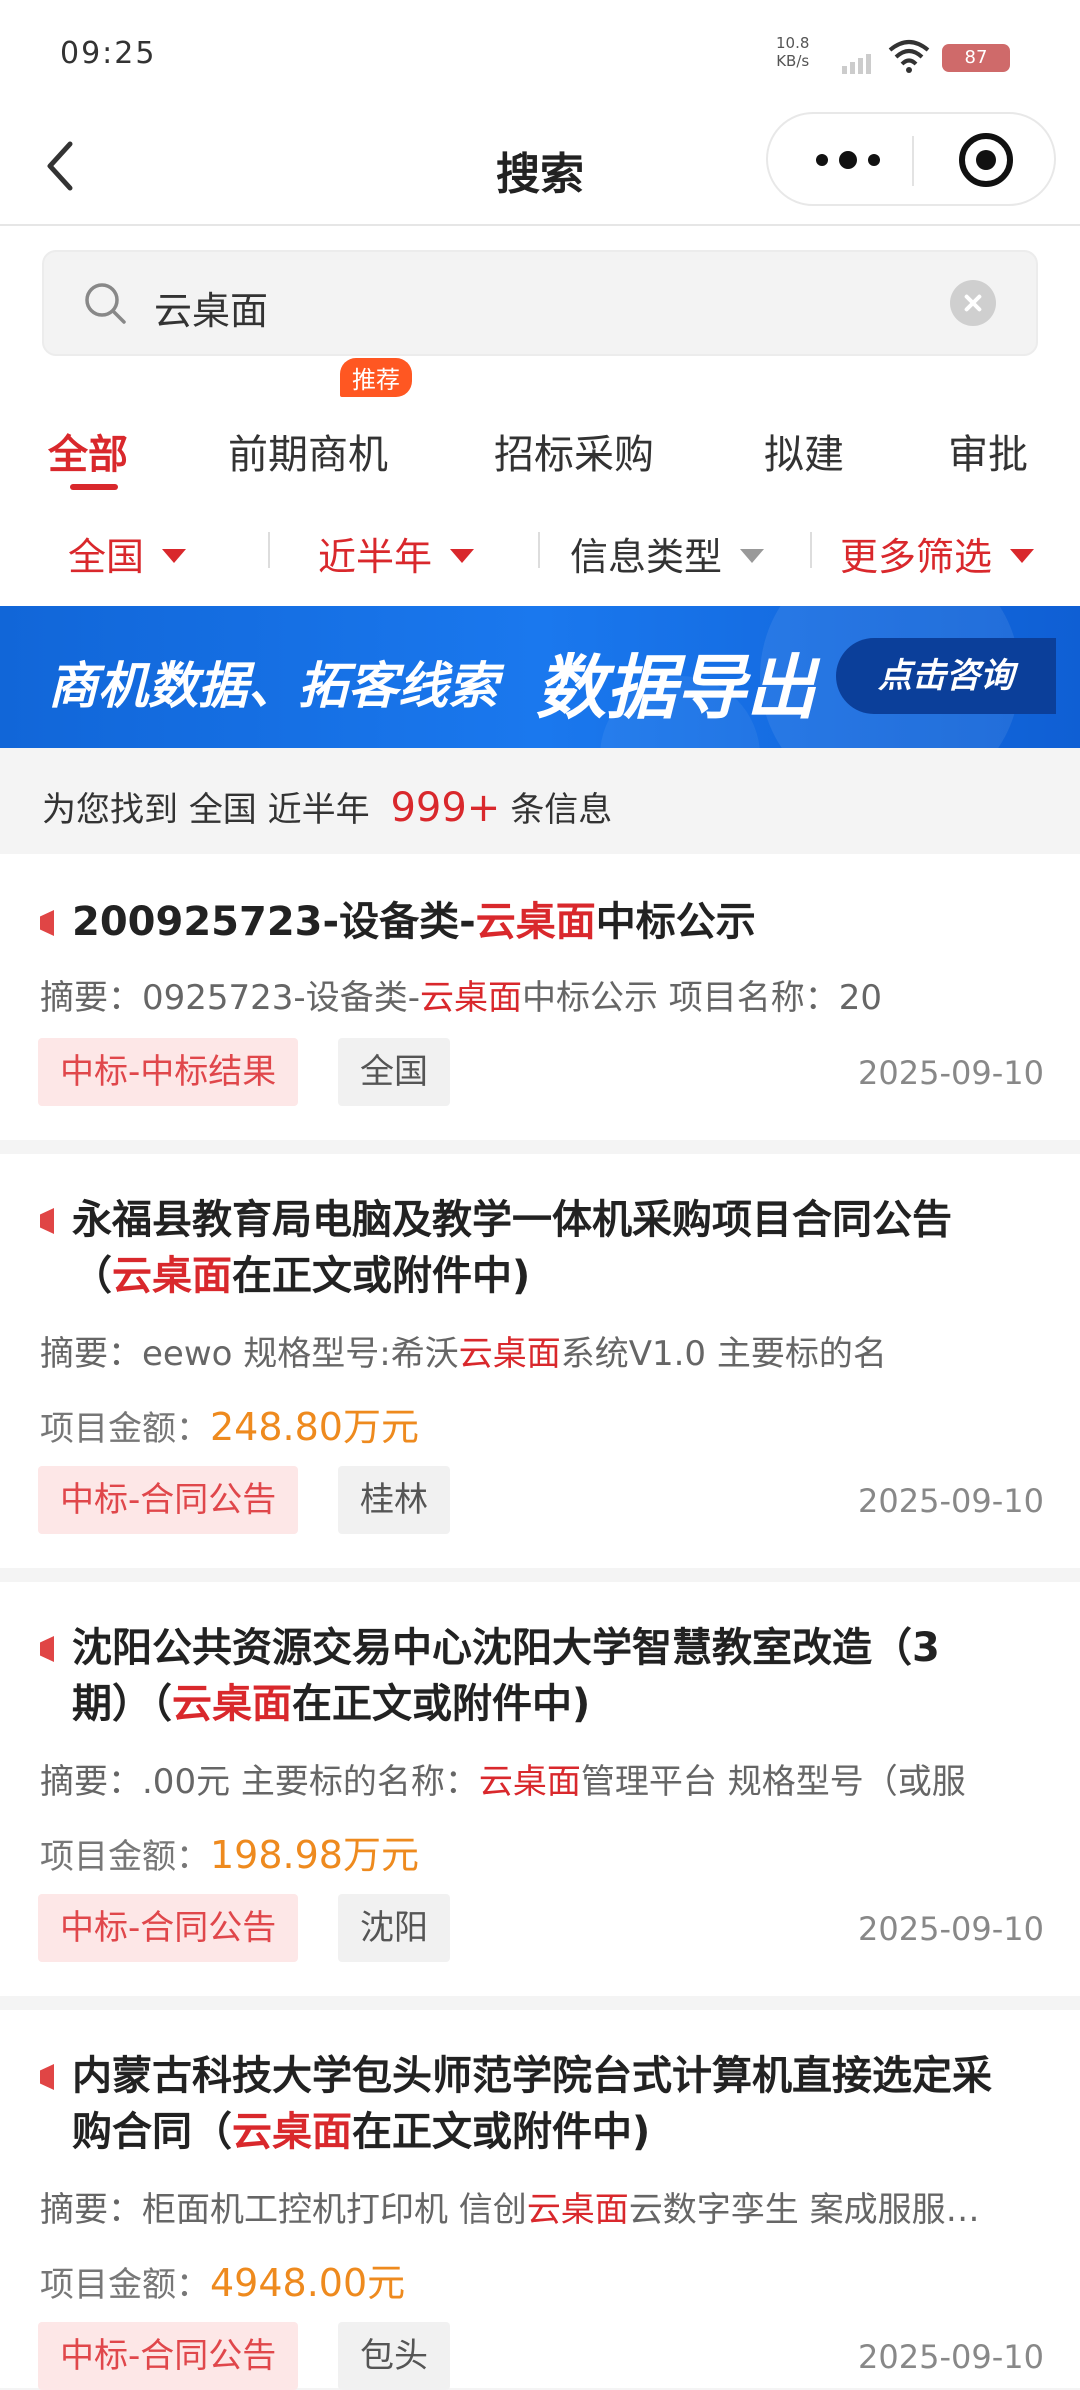 This screenshot has width=1080, height=2390. I want to click on wifi-icon, so click(909, 56).